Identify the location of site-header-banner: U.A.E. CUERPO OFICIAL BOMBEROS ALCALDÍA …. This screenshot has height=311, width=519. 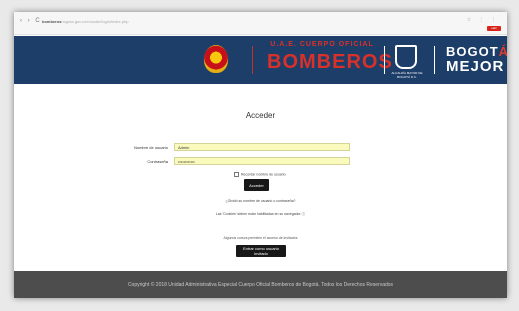
(260, 60).